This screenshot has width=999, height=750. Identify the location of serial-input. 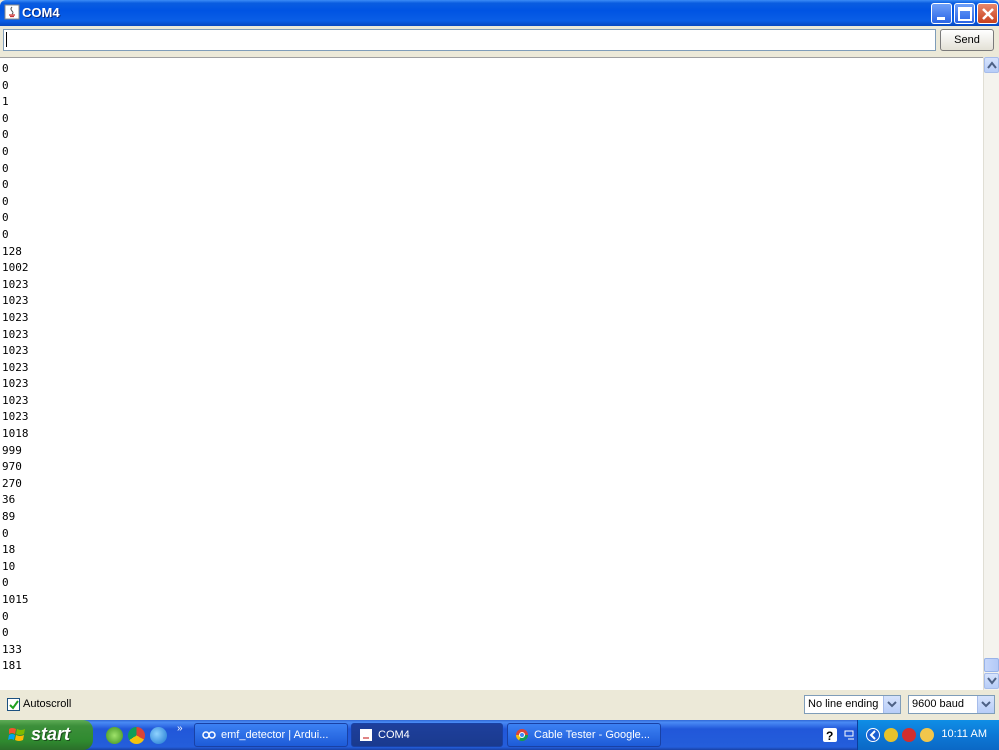
(469, 40).